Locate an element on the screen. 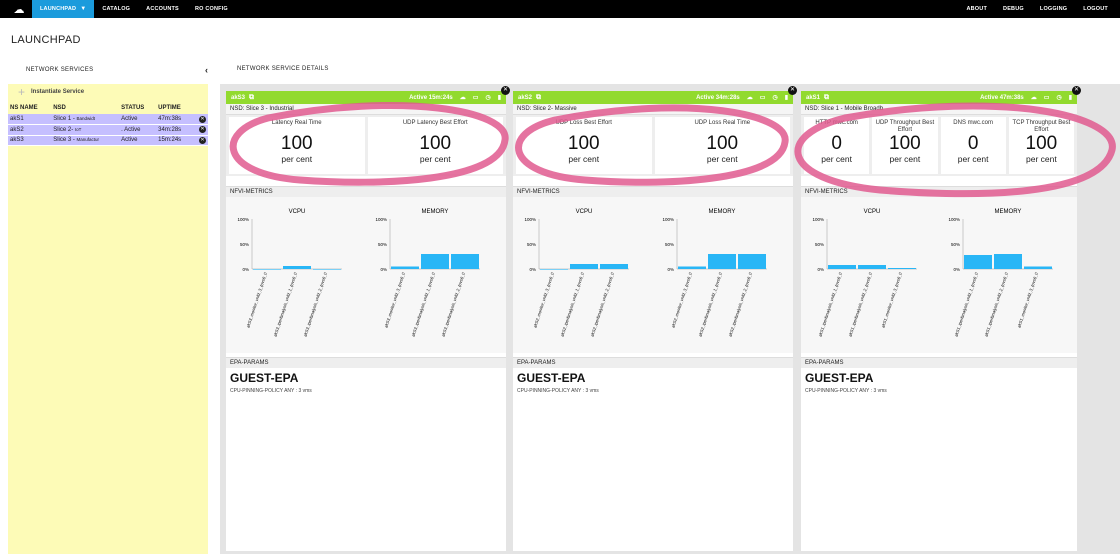  chevron-down-icon: ▼ is located at coordinates (83, 9).